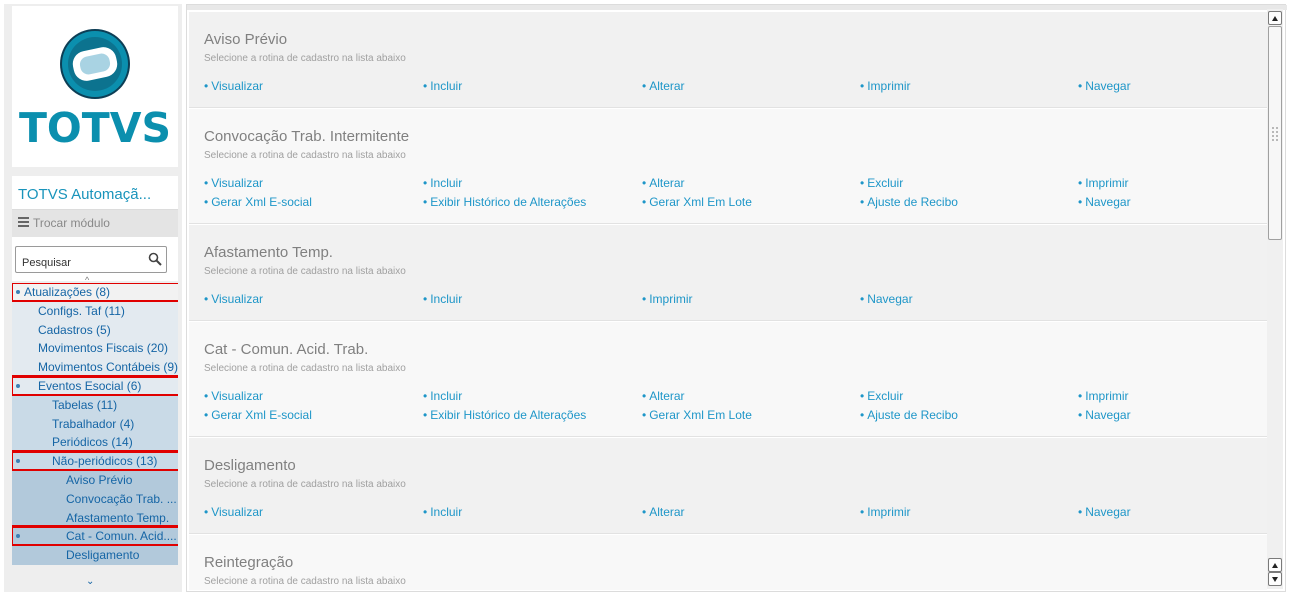 The height and width of the screenshot is (596, 1290). What do you see at coordinates (249, 562) in the screenshot?
I see `section-title: Reintegração` at bounding box center [249, 562].